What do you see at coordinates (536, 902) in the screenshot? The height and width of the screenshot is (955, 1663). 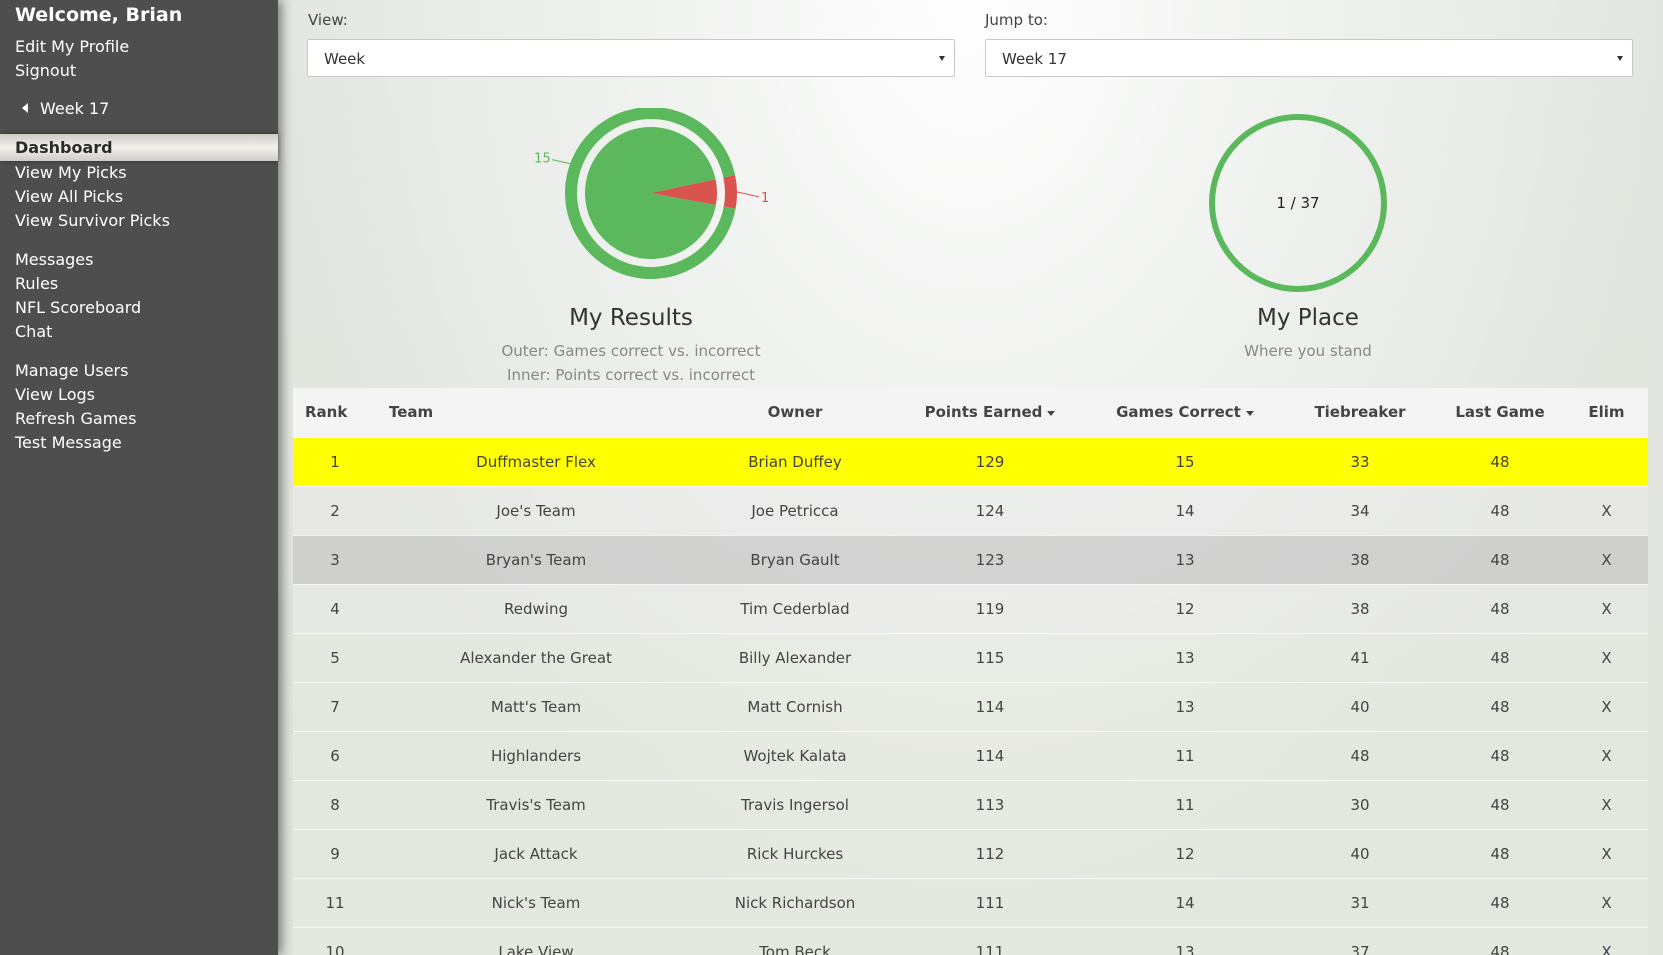 I see `cell-team: Nick's Team` at bounding box center [536, 902].